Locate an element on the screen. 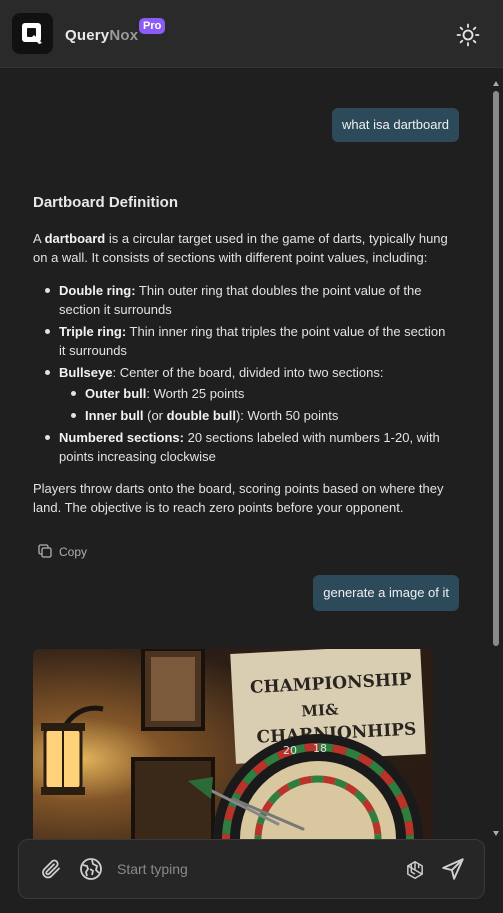 The width and height of the screenshot is (503, 913). sub-item-text-b: ): Worth 50 points is located at coordinates (287, 415).